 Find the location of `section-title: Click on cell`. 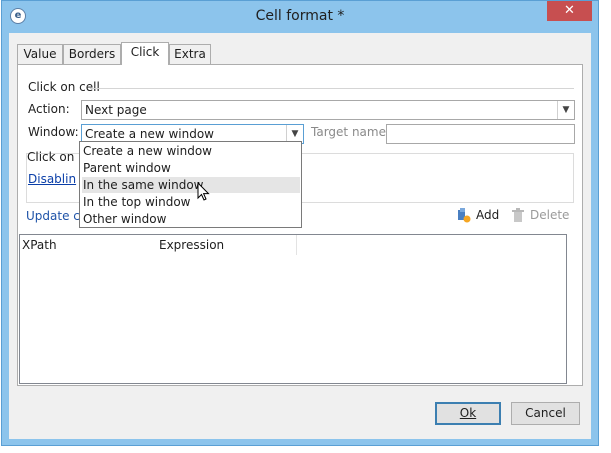

section-title: Click on cell is located at coordinates (64, 87).